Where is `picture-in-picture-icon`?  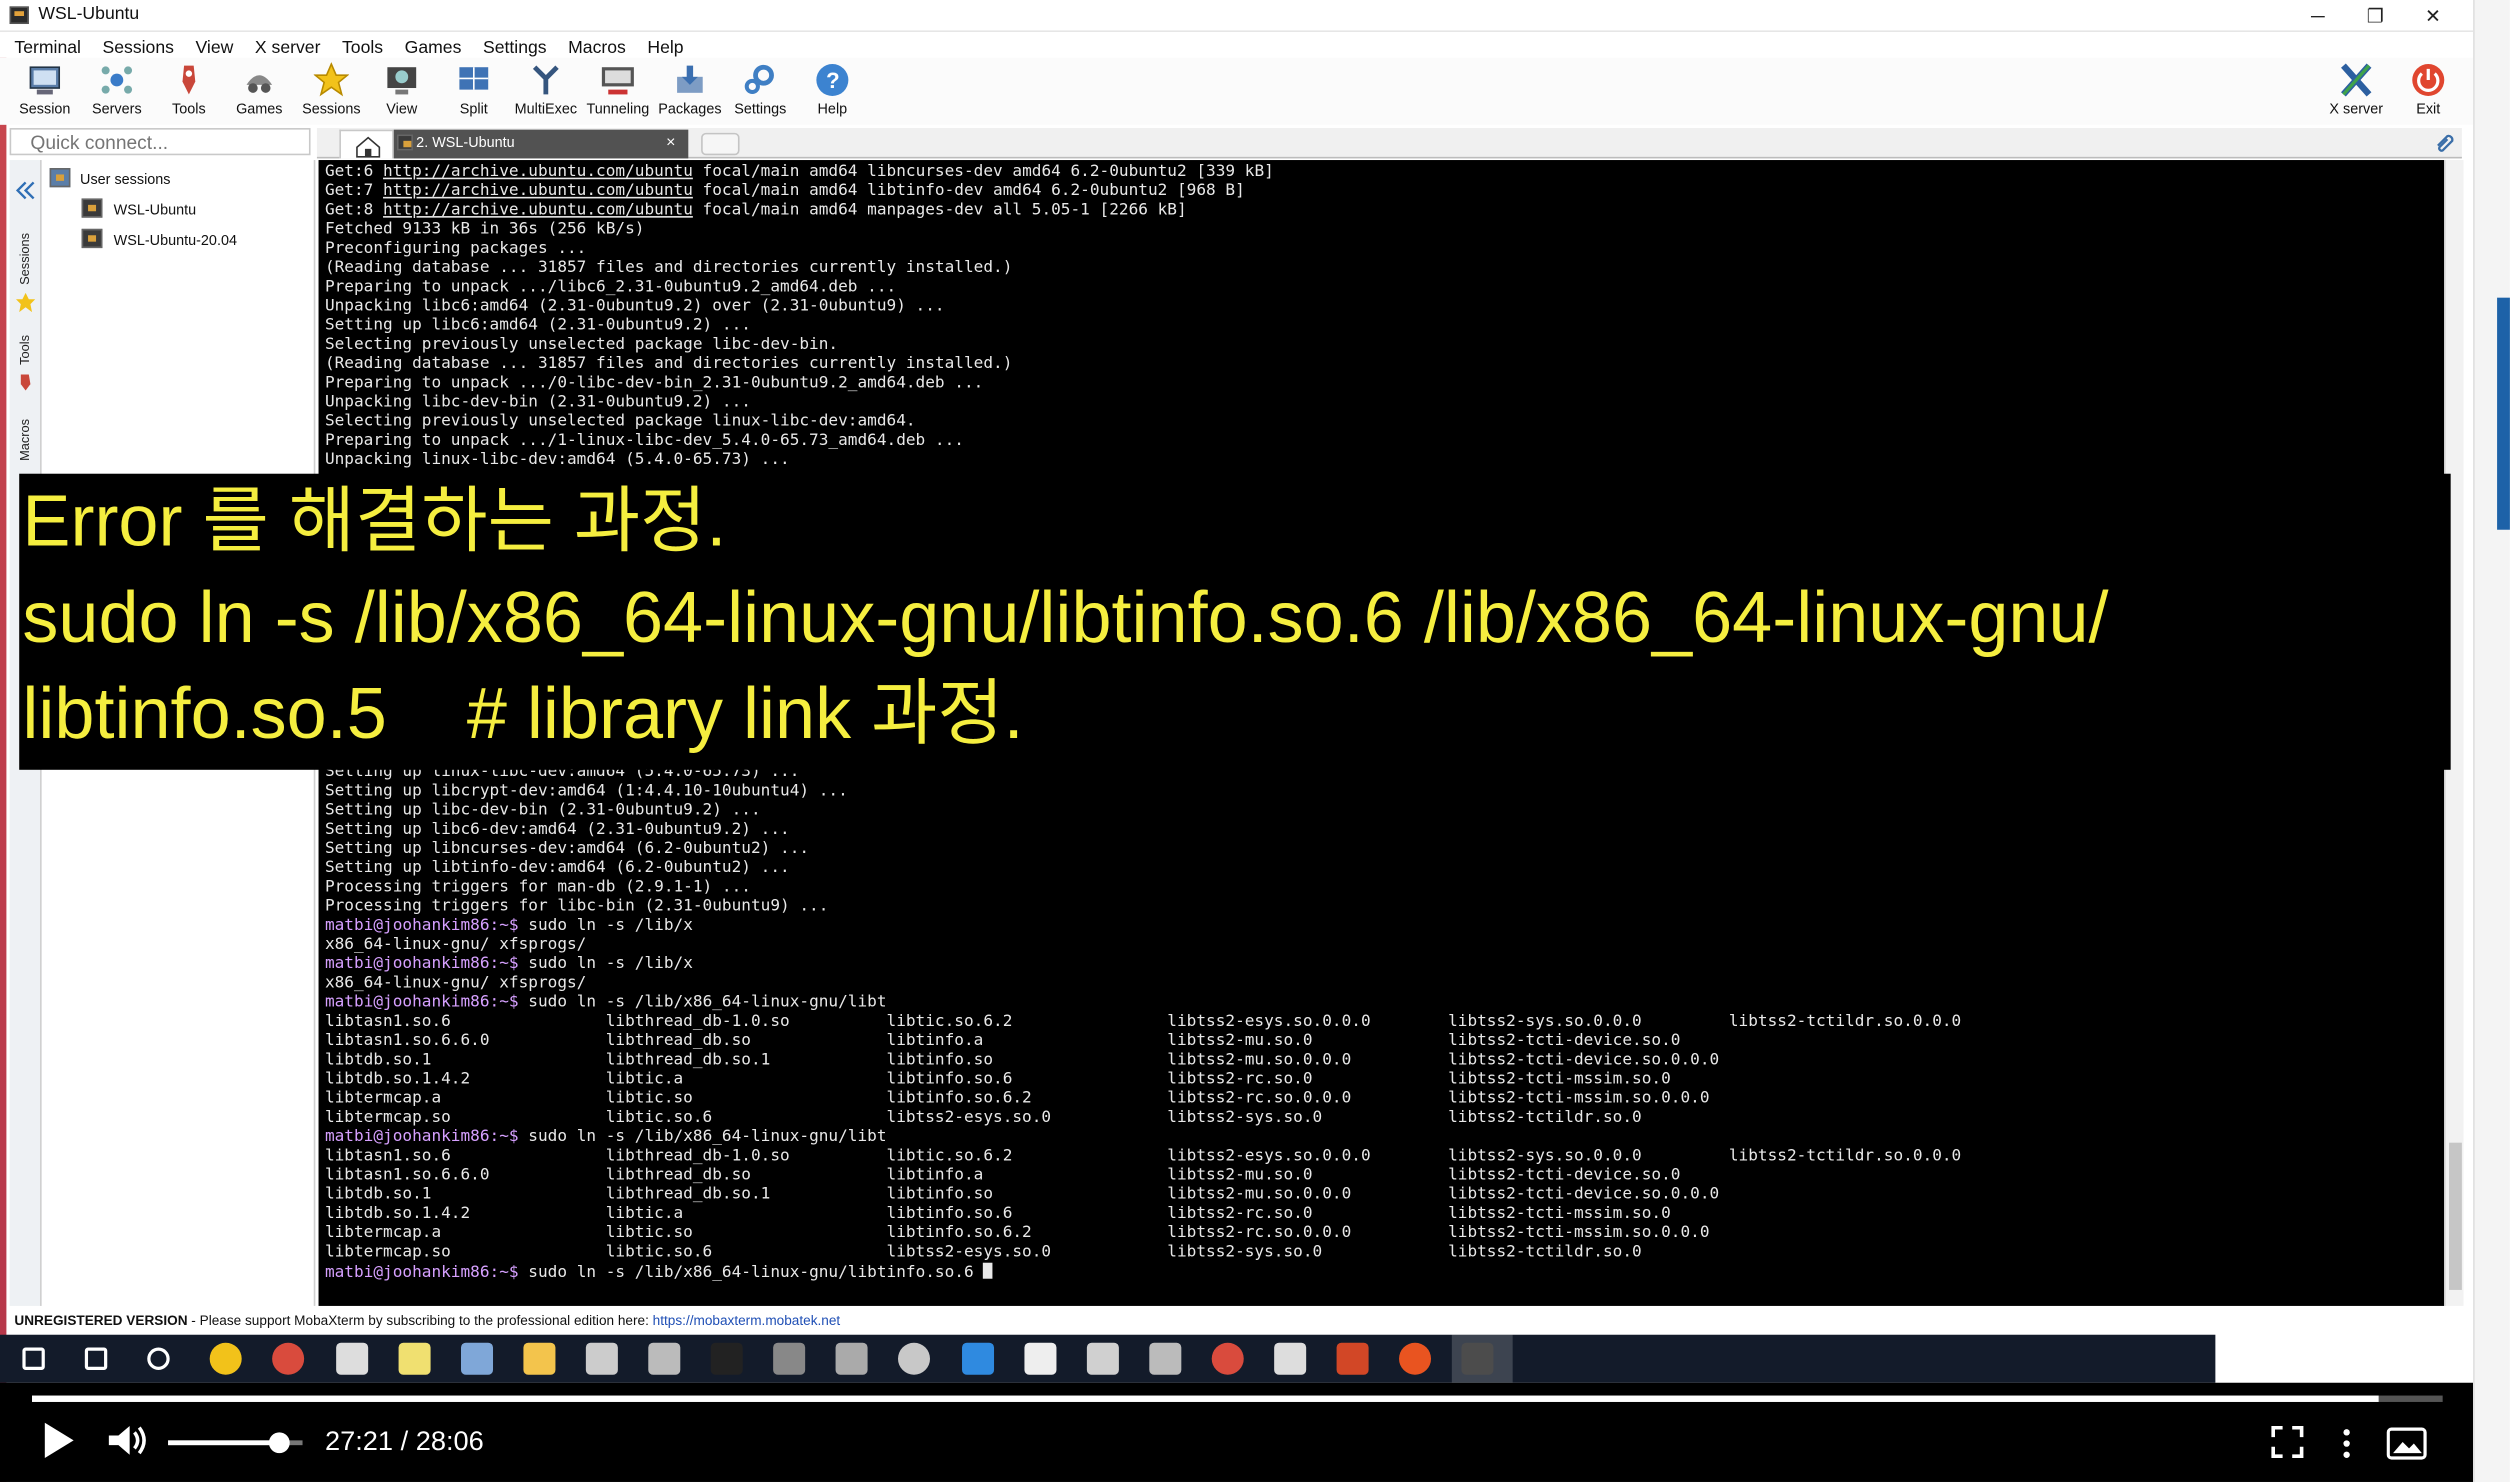 picture-in-picture-icon is located at coordinates (2407, 1443).